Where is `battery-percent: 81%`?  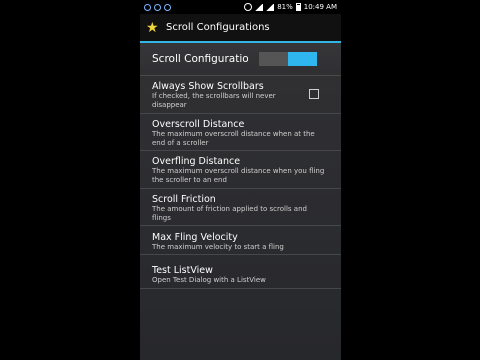 battery-percent: 81% is located at coordinates (285, 7).